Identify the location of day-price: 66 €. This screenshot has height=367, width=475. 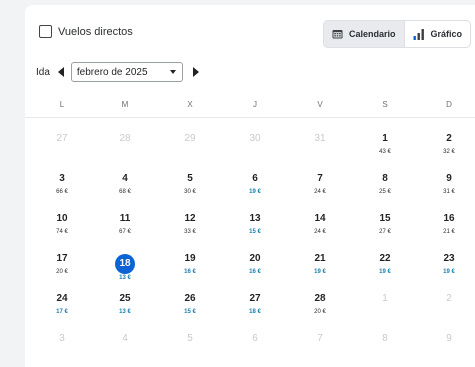
(62, 192).